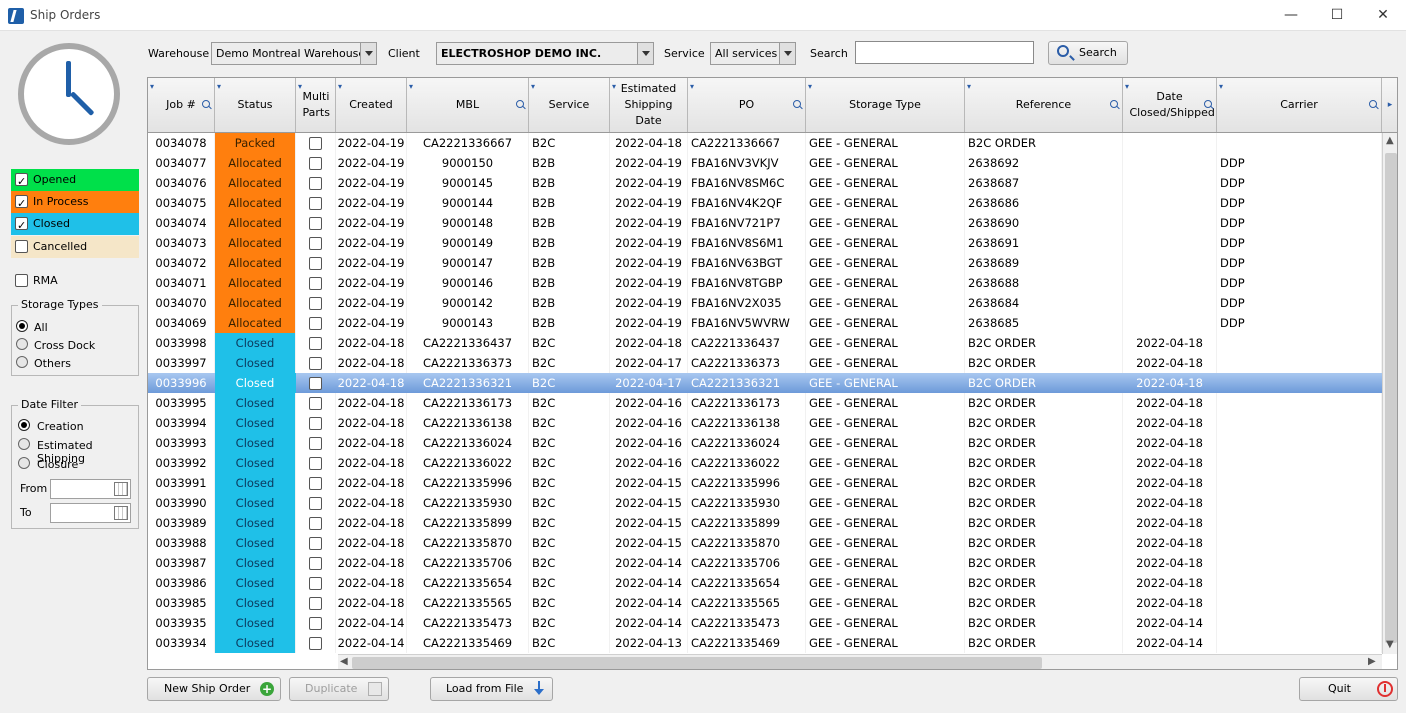 This screenshot has width=1406, height=713. I want to click on horizontal-scrollbar: ◀ ▶, so click(860, 661).